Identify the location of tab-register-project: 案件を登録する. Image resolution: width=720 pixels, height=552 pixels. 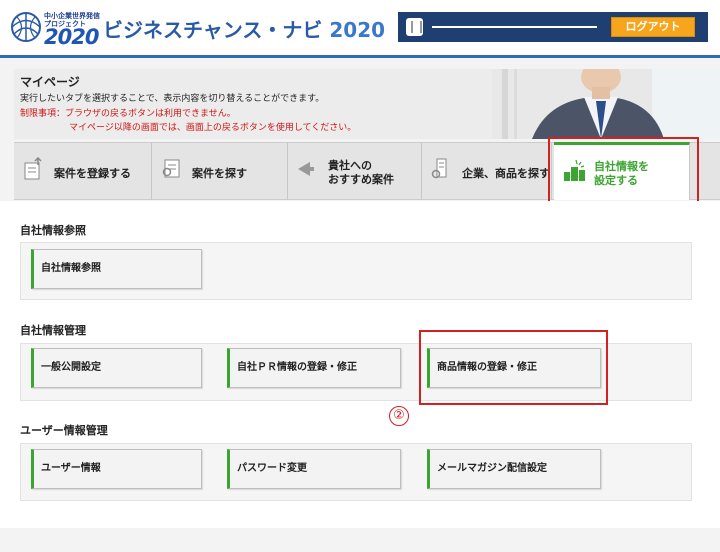
(83, 171).